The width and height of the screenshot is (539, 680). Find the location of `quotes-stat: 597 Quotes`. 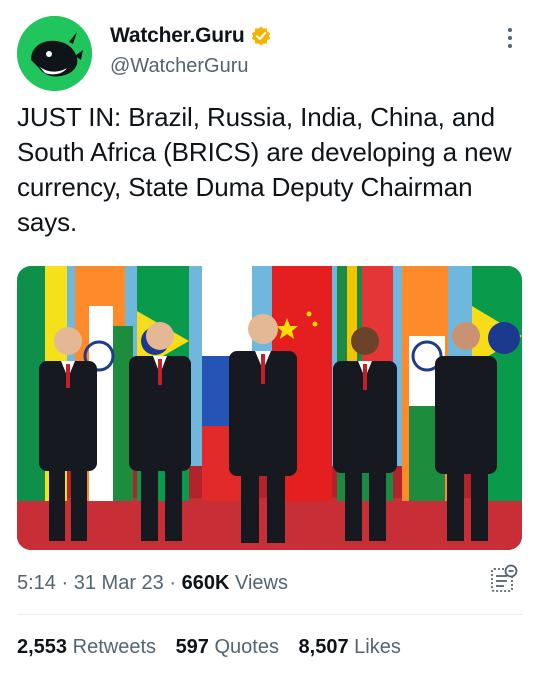

quotes-stat: 597 Quotes is located at coordinates (227, 647).